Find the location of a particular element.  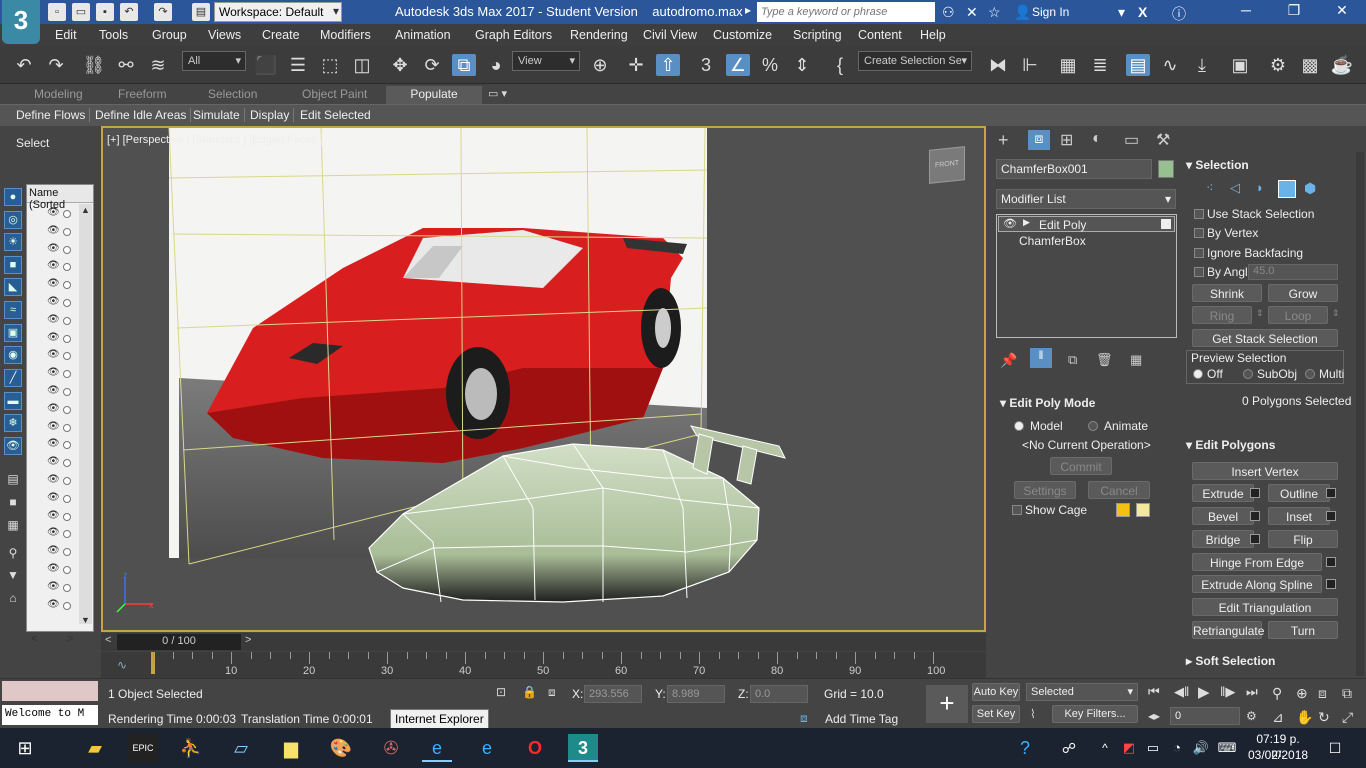

menu-help: Help is located at coordinates (933, 35).